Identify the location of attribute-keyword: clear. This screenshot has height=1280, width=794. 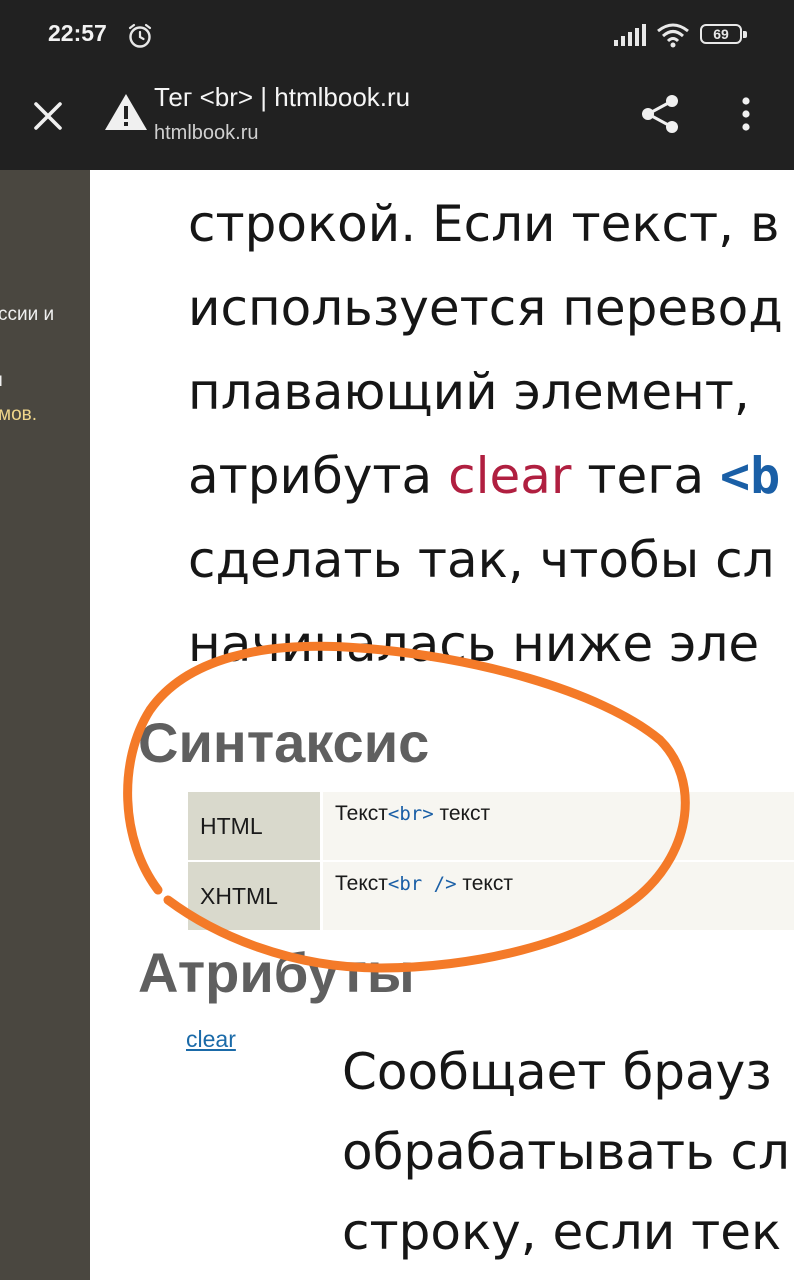
(510, 476).